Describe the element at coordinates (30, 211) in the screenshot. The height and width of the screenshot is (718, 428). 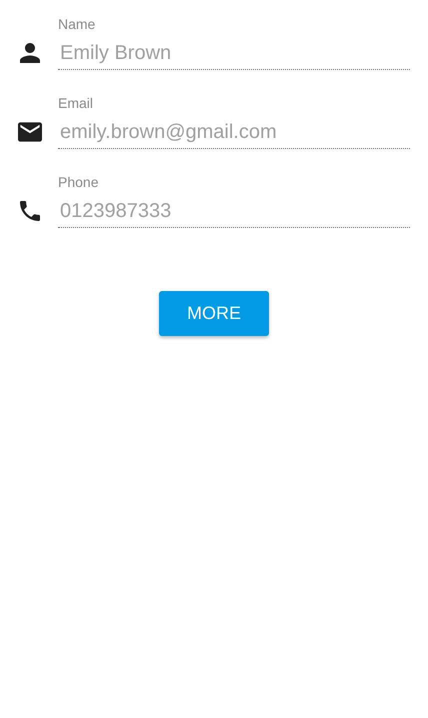
I see `phone-icon` at that location.